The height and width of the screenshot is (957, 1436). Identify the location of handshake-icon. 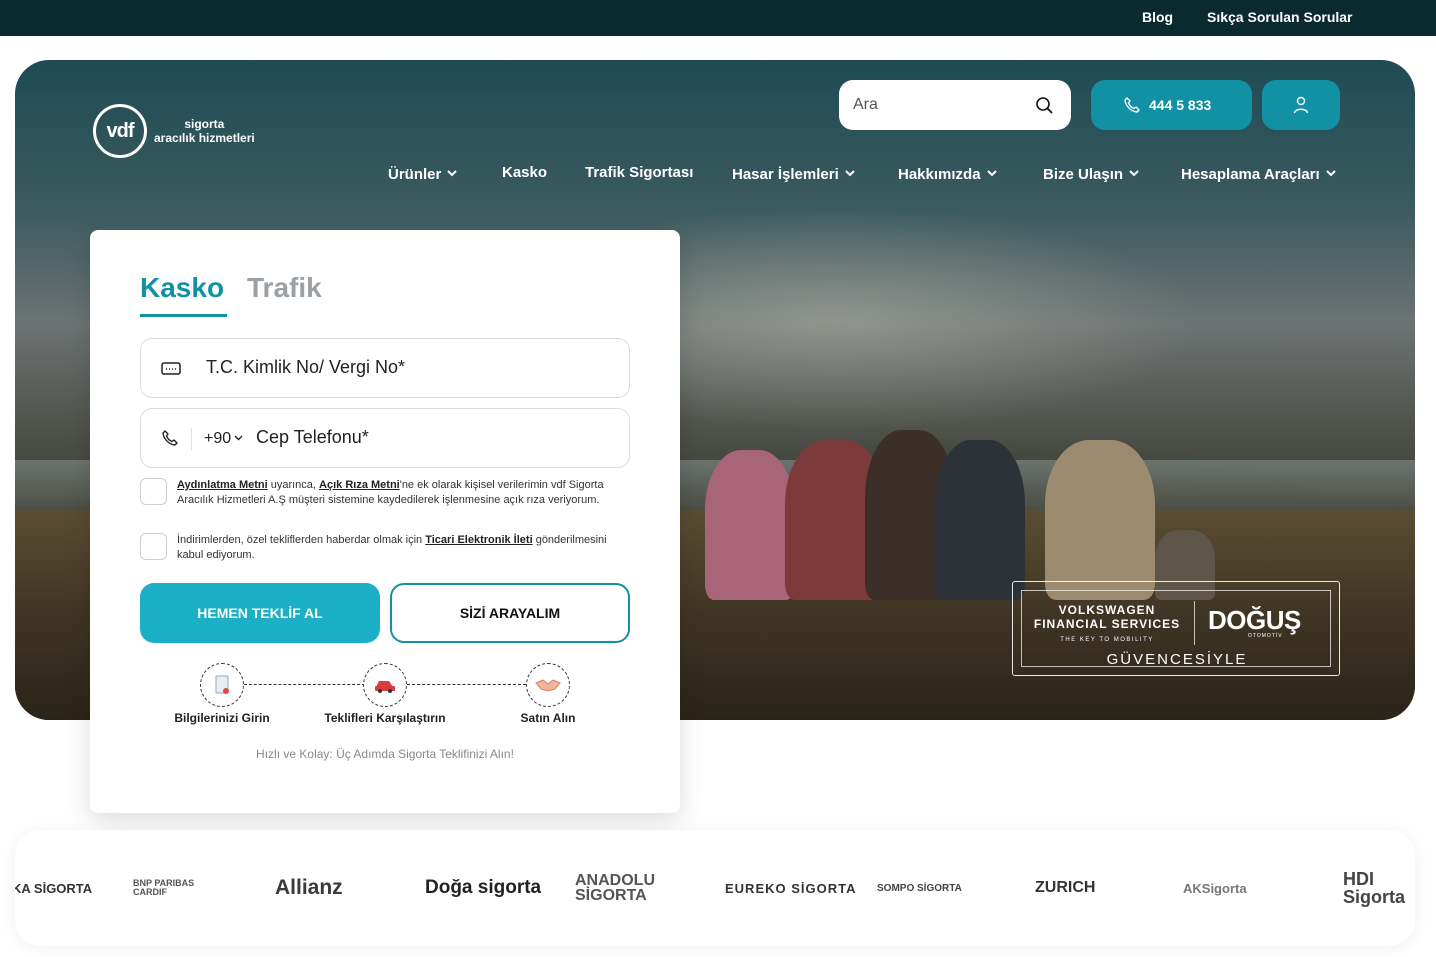
(548, 685).